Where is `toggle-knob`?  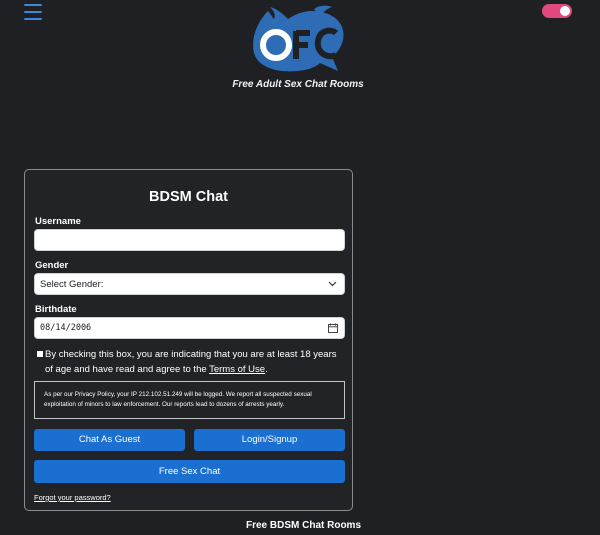 toggle-knob is located at coordinates (565, 11).